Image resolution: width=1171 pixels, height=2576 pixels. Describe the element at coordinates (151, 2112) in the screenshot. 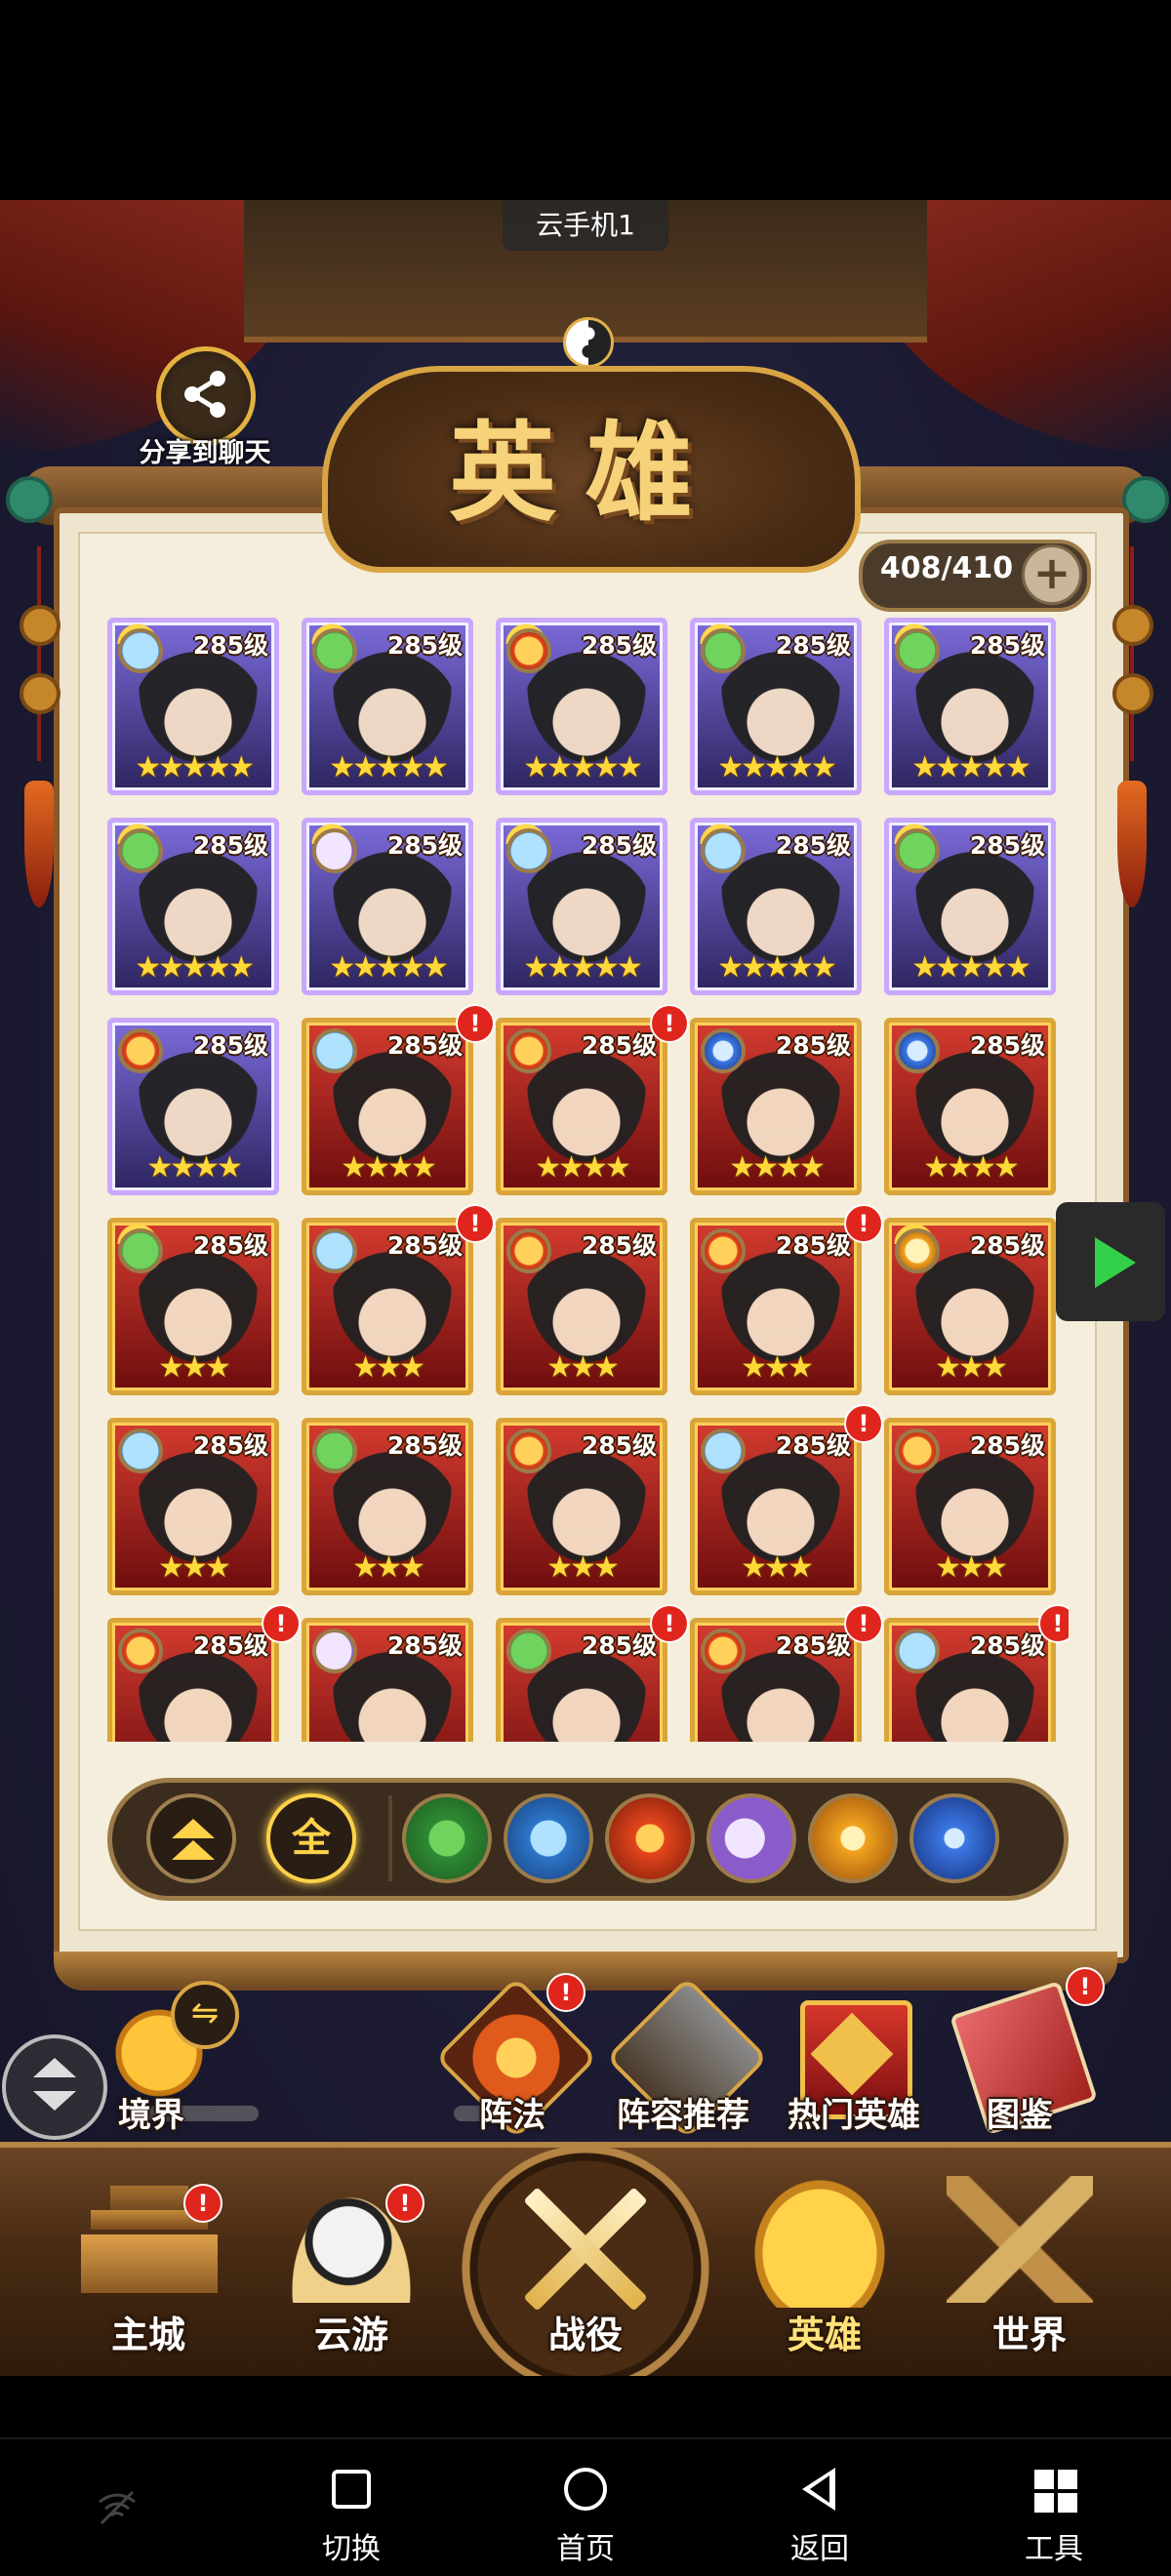

I see `realm-label: 境界` at that location.